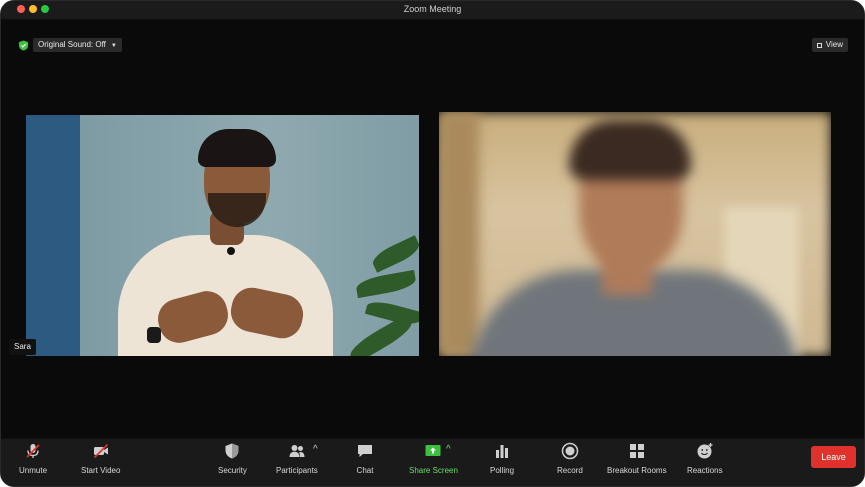 The height and width of the screenshot is (487, 865). Describe the element at coordinates (297, 462) in the screenshot. I see `participants-button: Participants` at that location.